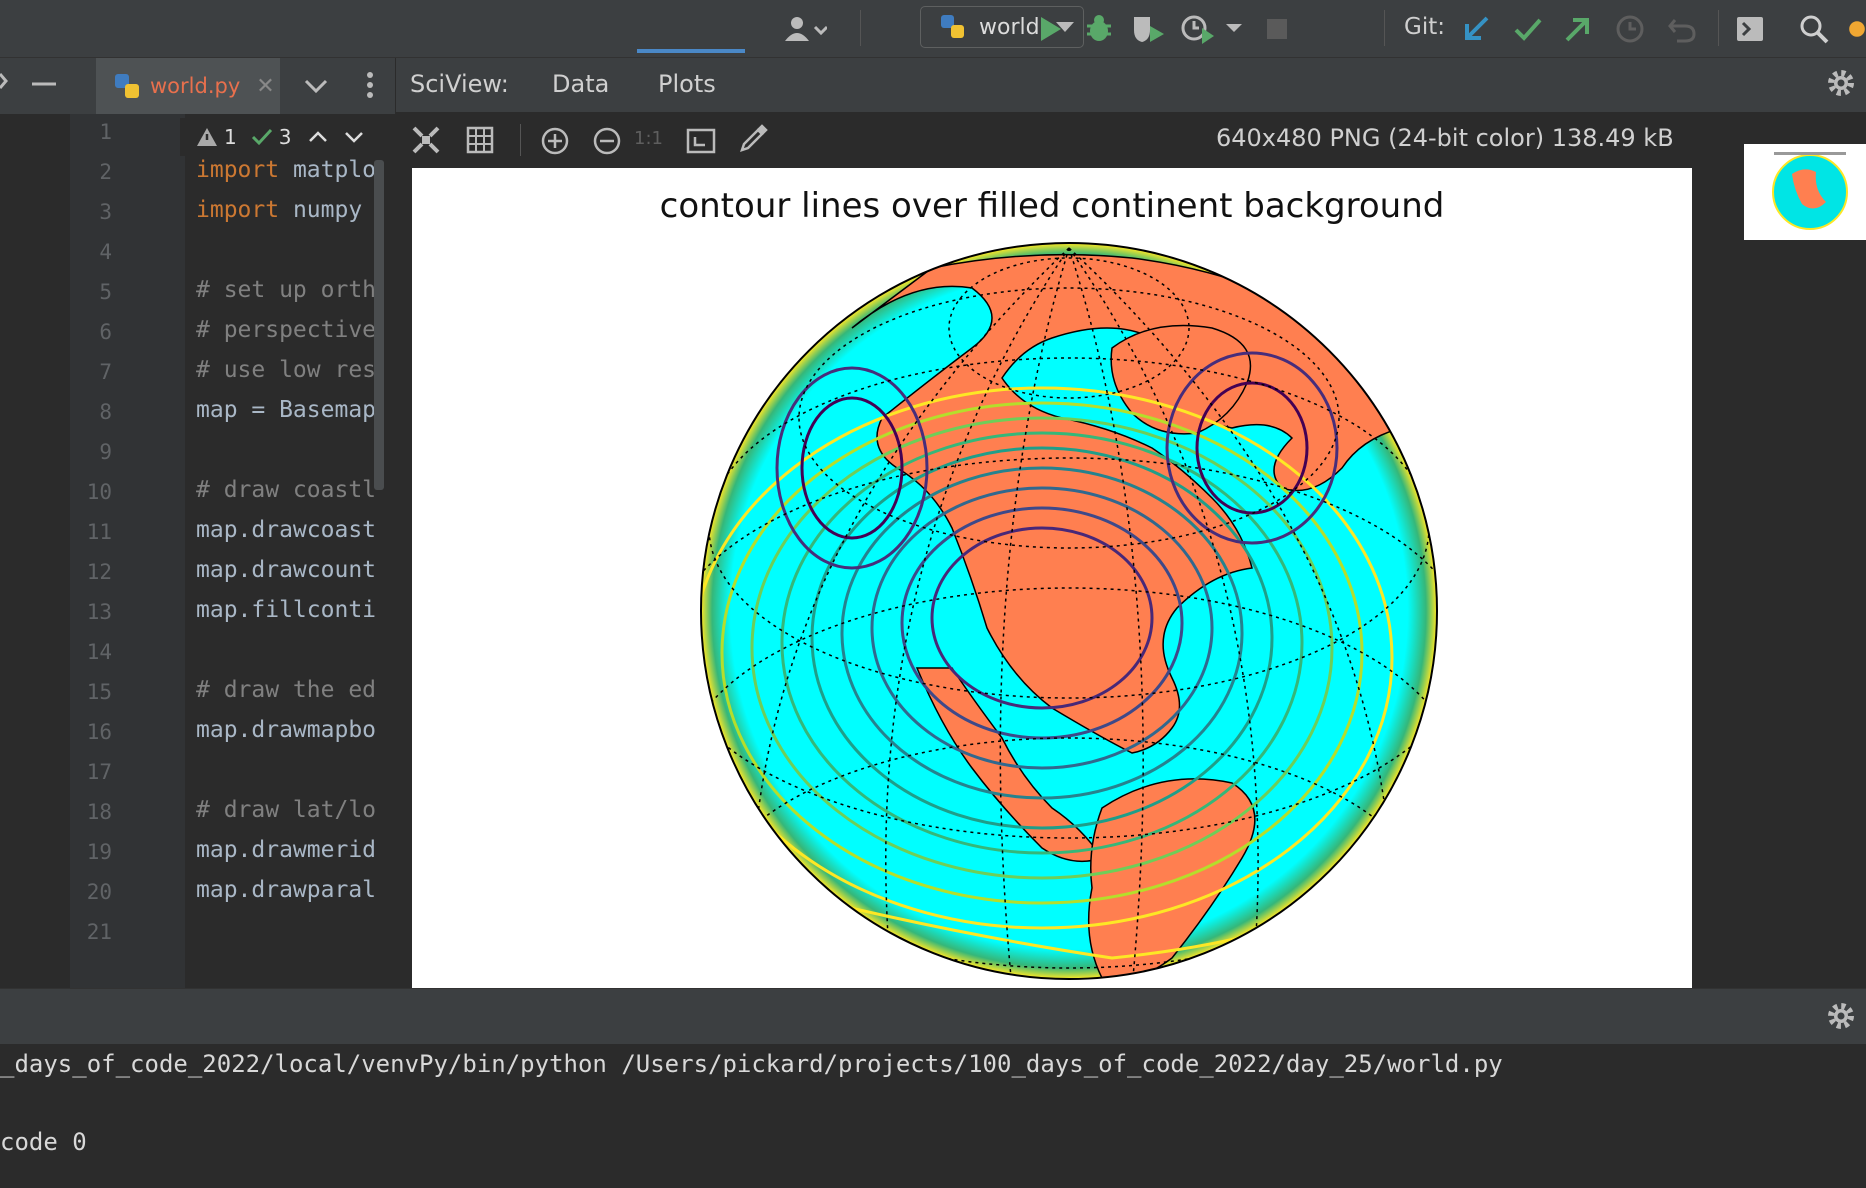 This screenshot has height=1188, width=1866. I want to click on exit-code-line: code 0, so click(43, 1142).